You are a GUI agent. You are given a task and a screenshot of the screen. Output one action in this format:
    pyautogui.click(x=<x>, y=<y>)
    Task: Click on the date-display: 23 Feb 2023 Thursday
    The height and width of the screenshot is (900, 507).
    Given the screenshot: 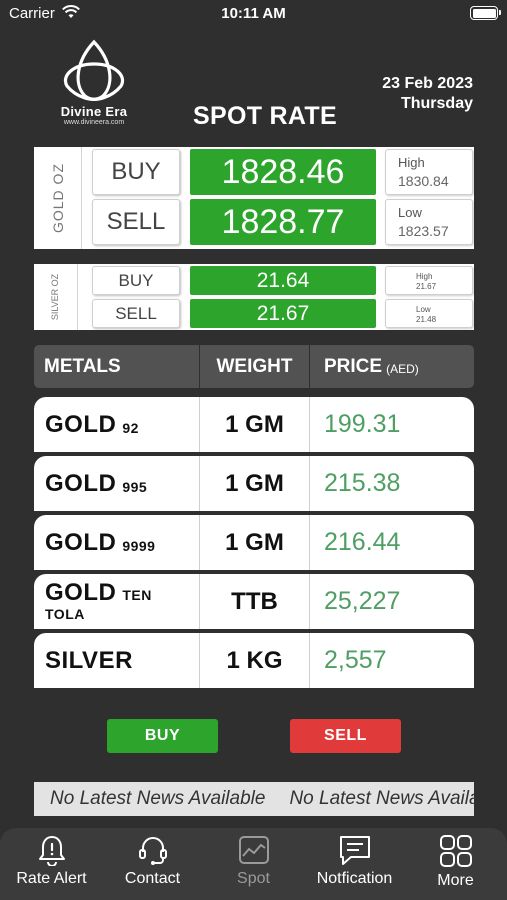 What is the action you would take?
    pyautogui.click(x=427, y=94)
    